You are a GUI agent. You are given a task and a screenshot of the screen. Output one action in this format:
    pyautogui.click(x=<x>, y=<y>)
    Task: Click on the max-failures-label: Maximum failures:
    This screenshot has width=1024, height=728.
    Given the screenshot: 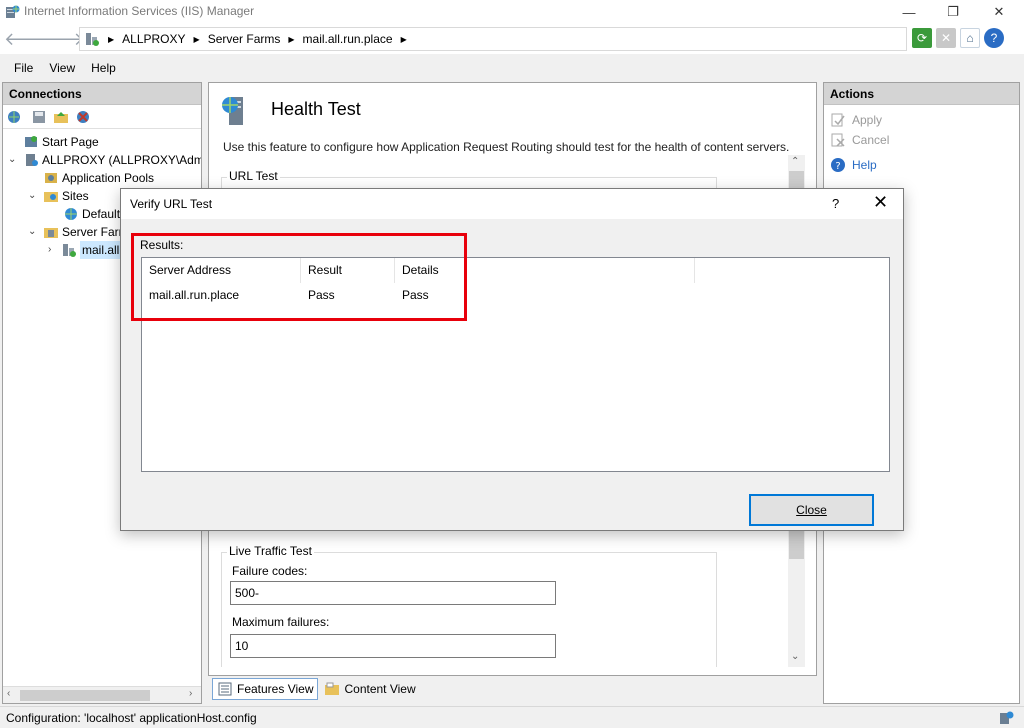 What is the action you would take?
    pyautogui.click(x=281, y=622)
    